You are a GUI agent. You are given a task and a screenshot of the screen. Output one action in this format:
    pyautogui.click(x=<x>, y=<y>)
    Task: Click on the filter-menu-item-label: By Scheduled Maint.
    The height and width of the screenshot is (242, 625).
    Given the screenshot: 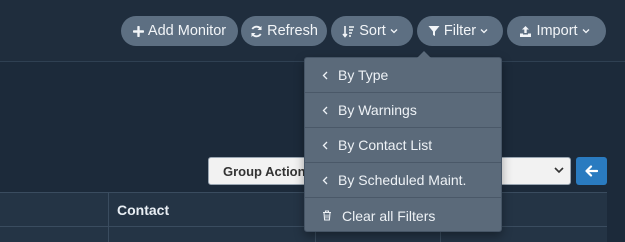 What is the action you would take?
    pyautogui.click(x=402, y=180)
    